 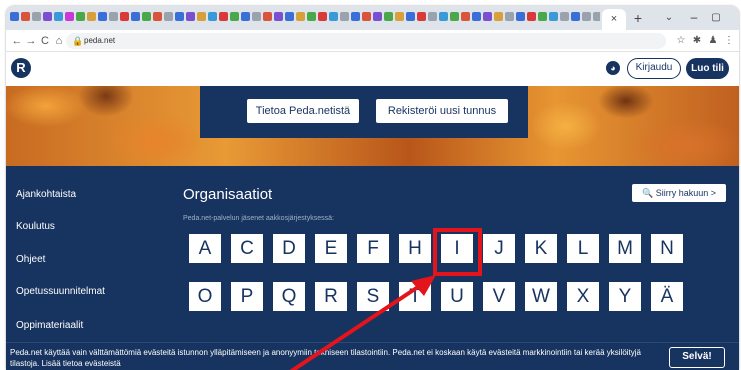 What do you see at coordinates (499, 248) in the screenshot?
I see `letter-j-link: J` at bounding box center [499, 248].